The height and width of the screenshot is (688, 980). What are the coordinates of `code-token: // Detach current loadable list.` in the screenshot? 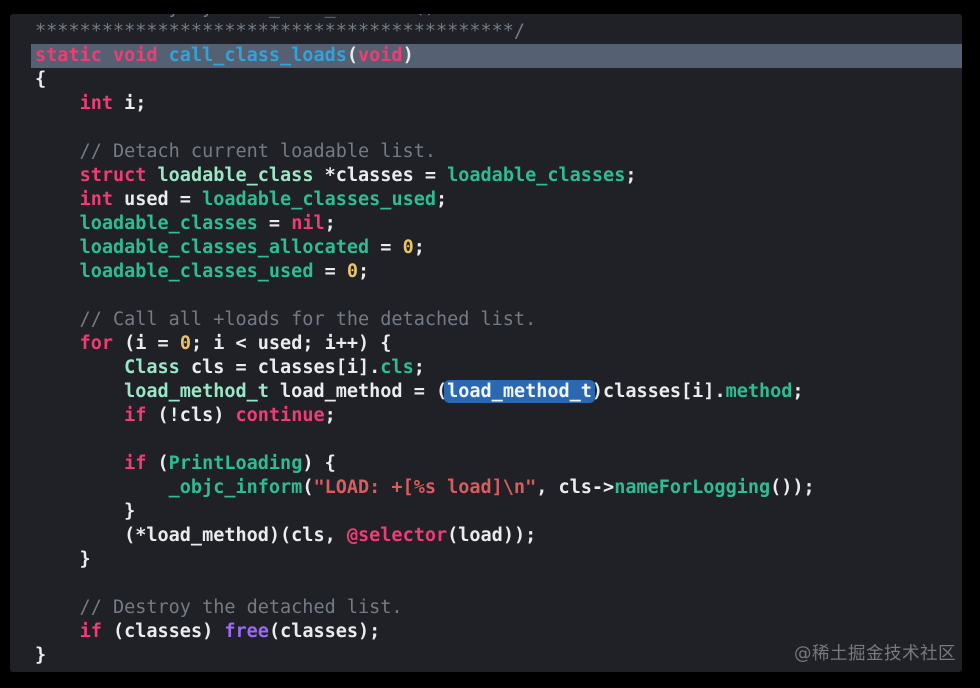 It's located at (235, 151).